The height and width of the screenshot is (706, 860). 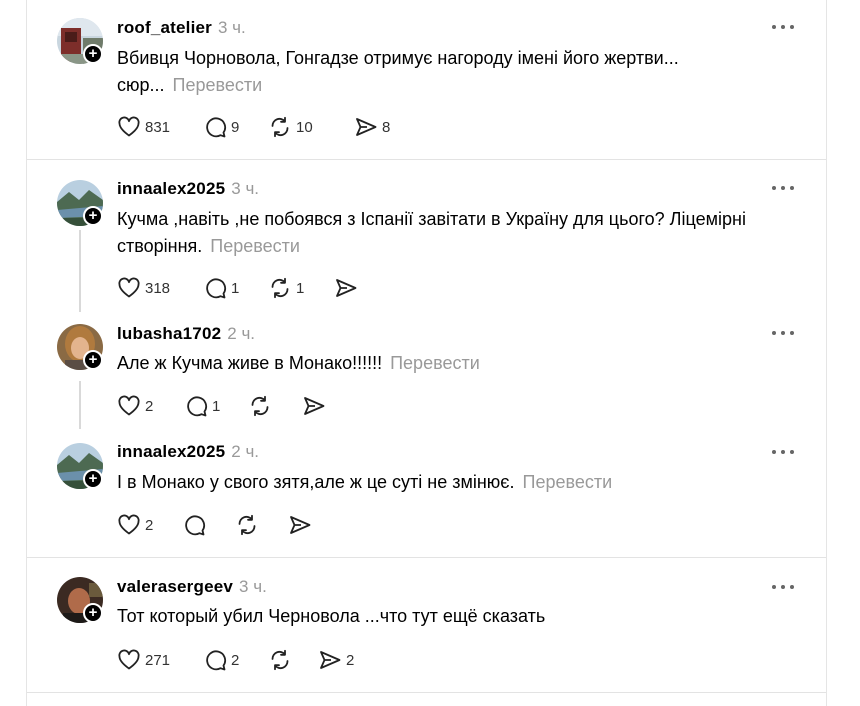 I want to click on reply-count: 2, so click(x=235, y=660).